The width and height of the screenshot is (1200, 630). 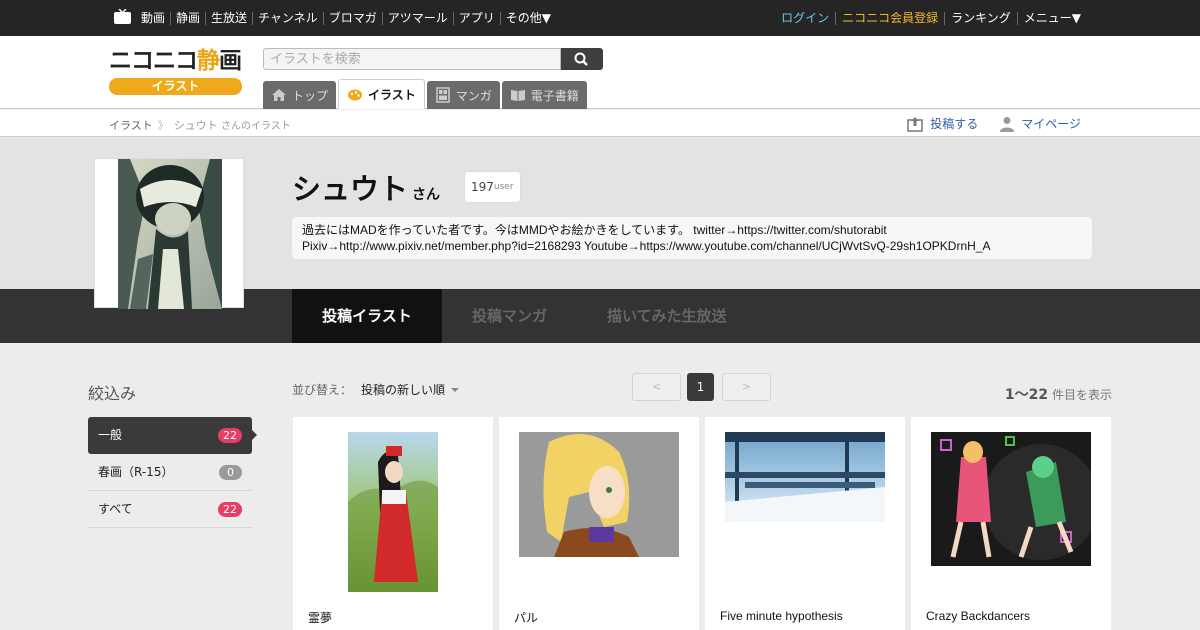 What do you see at coordinates (172, 435) in the screenshot?
I see `filter-general: 一般 22` at bounding box center [172, 435].